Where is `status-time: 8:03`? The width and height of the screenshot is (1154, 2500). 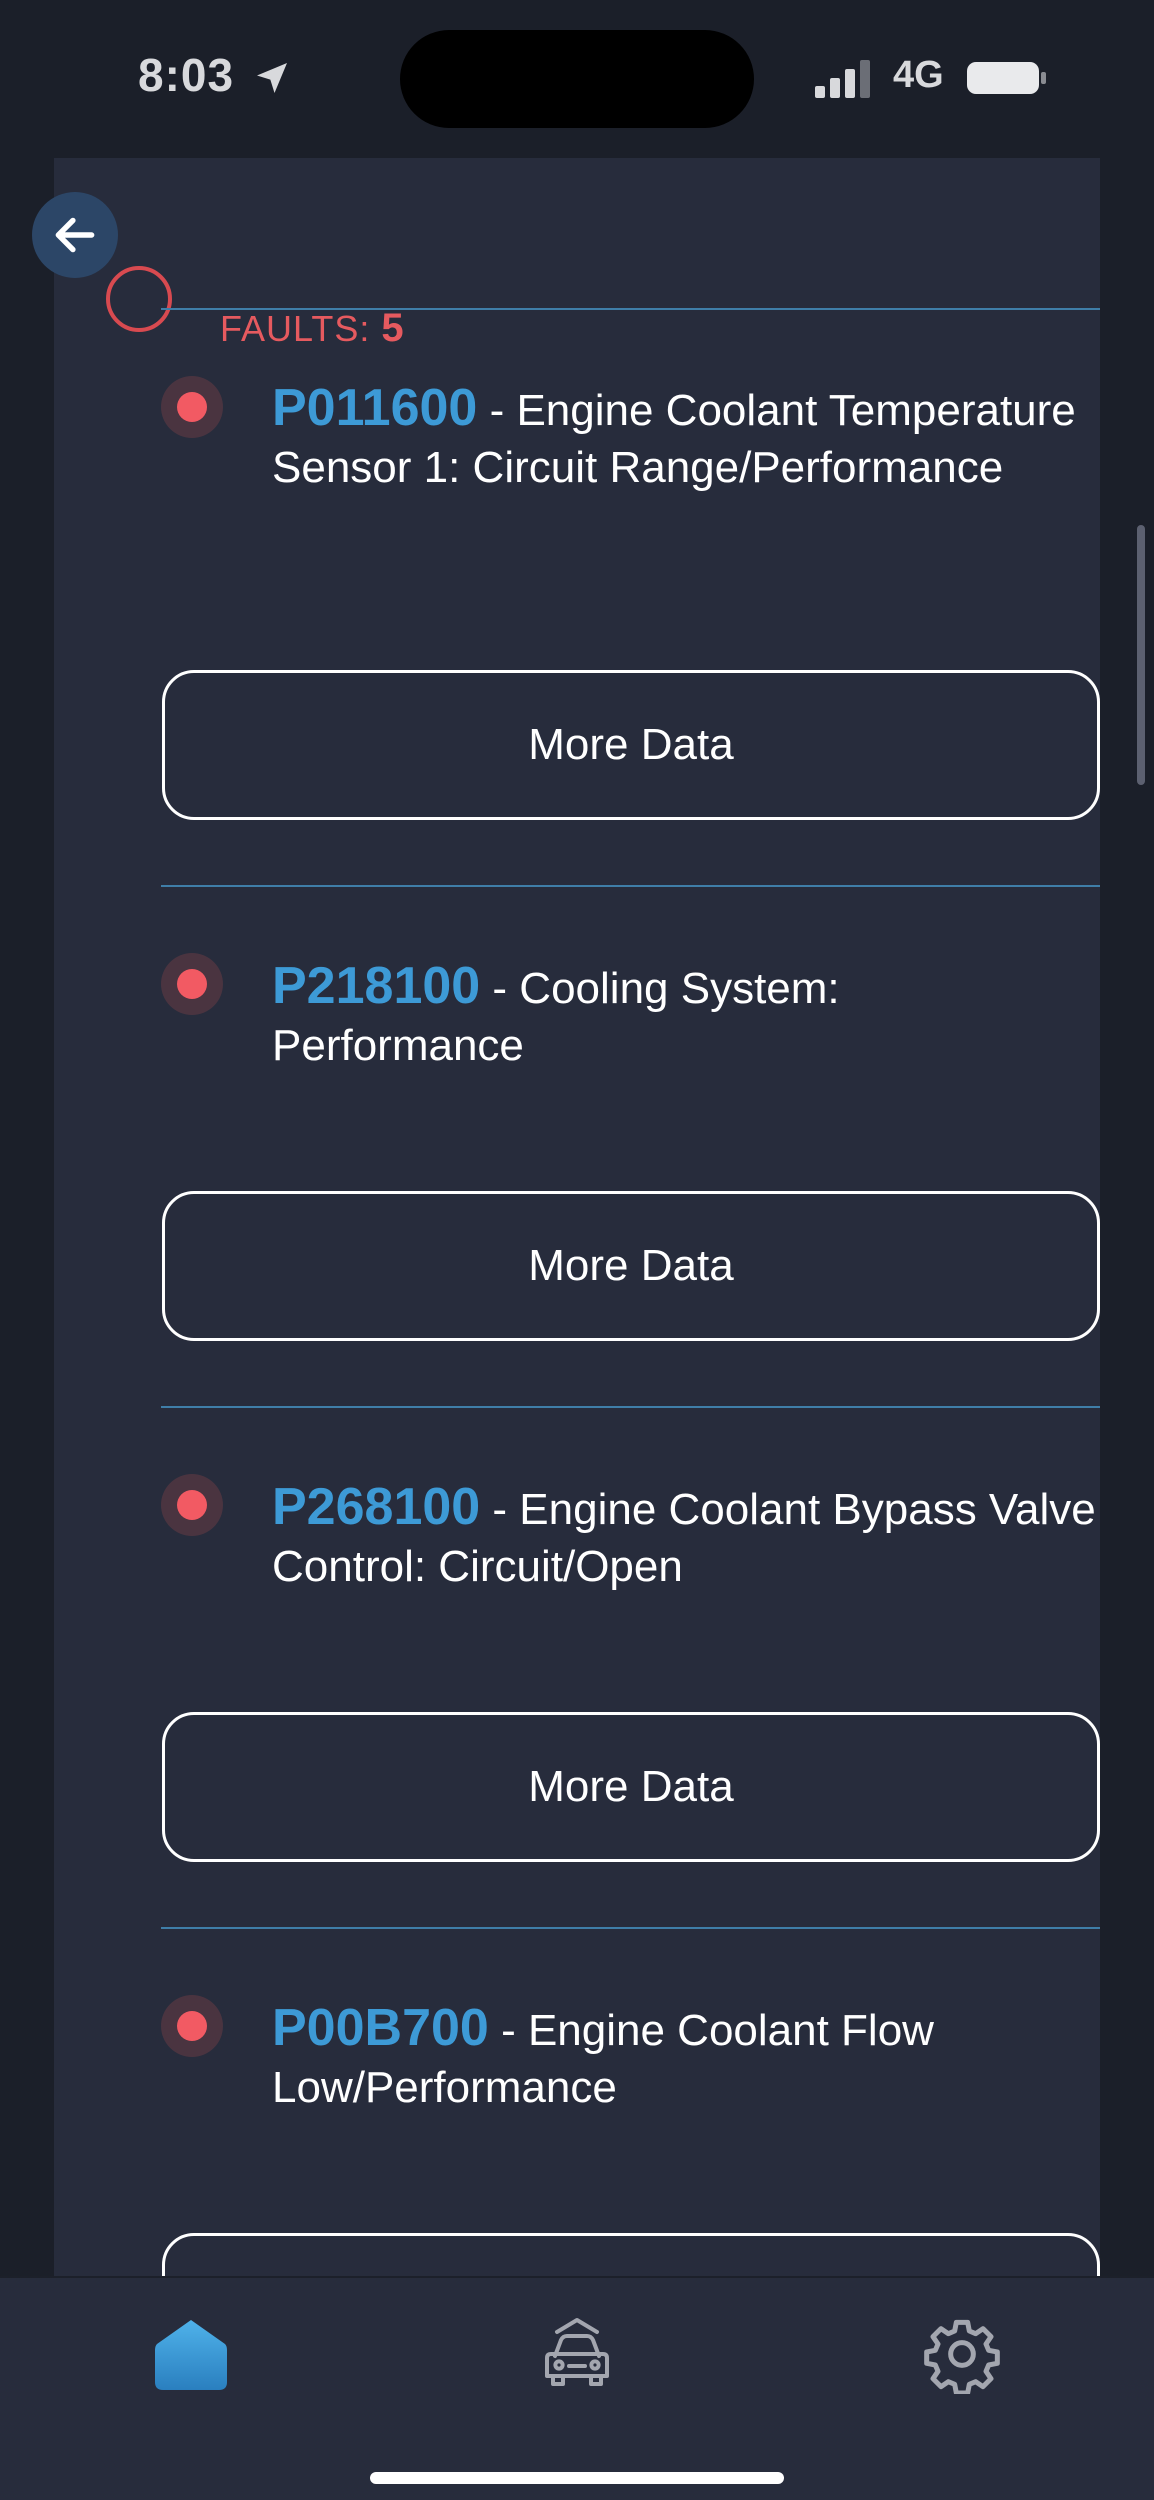
status-time: 8:03 is located at coordinates (186, 75).